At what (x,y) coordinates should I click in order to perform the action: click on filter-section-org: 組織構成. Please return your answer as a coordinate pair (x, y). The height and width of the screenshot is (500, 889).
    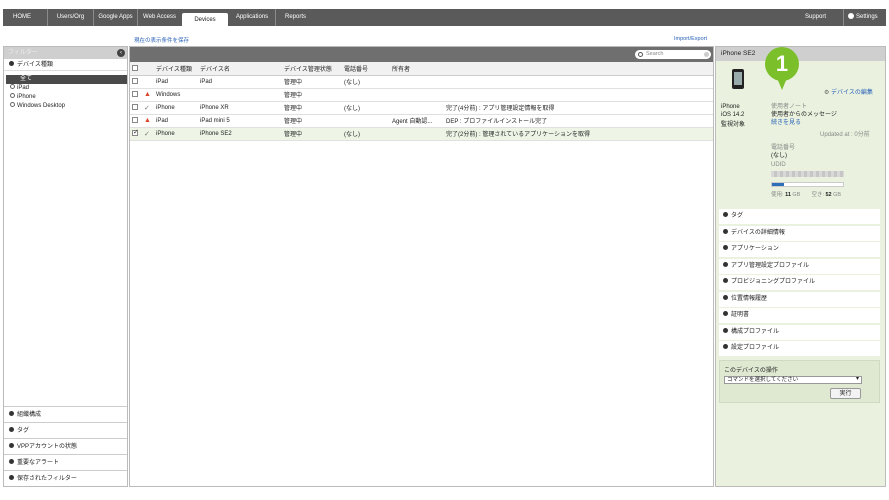
    Looking at the image, I should click on (65, 414).